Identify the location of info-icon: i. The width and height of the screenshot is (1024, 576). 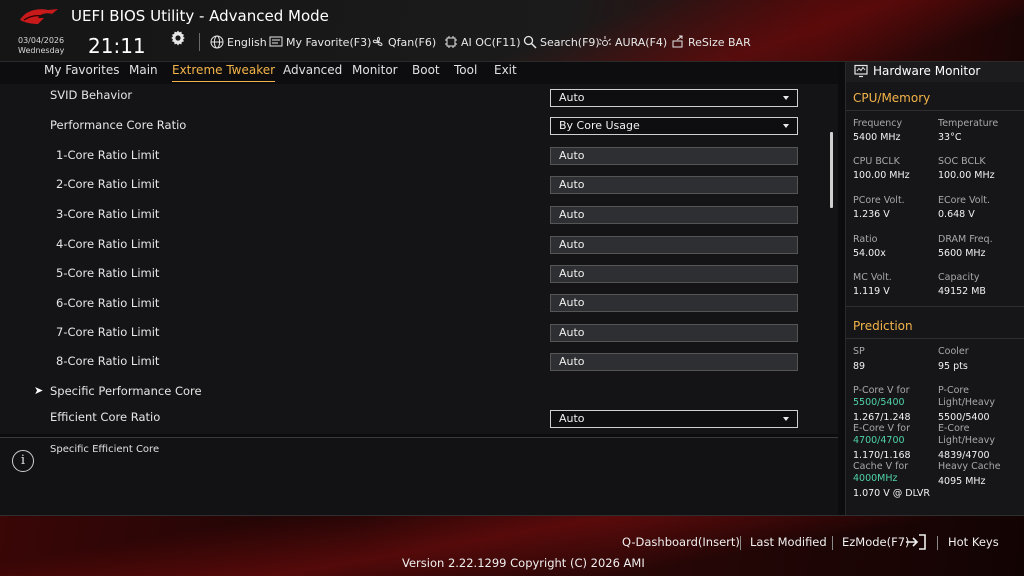
(23, 461).